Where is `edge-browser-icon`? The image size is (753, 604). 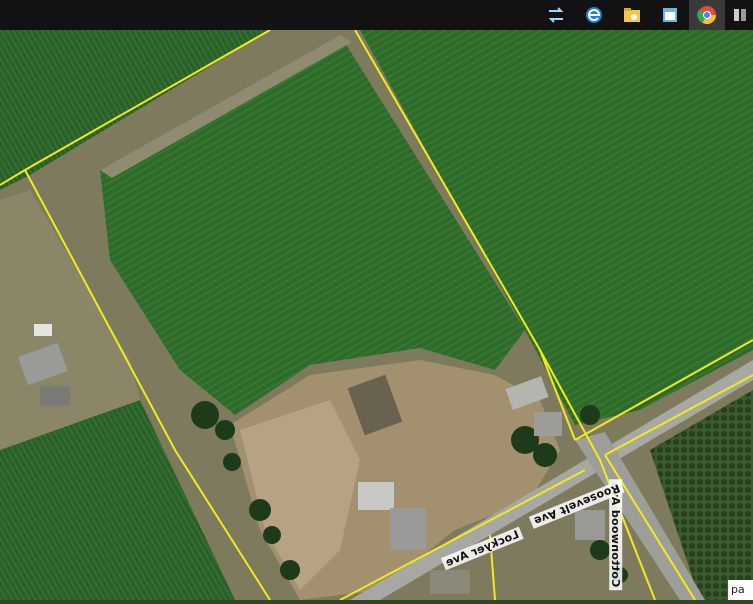 edge-browser-icon is located at coordinates (594, 15).